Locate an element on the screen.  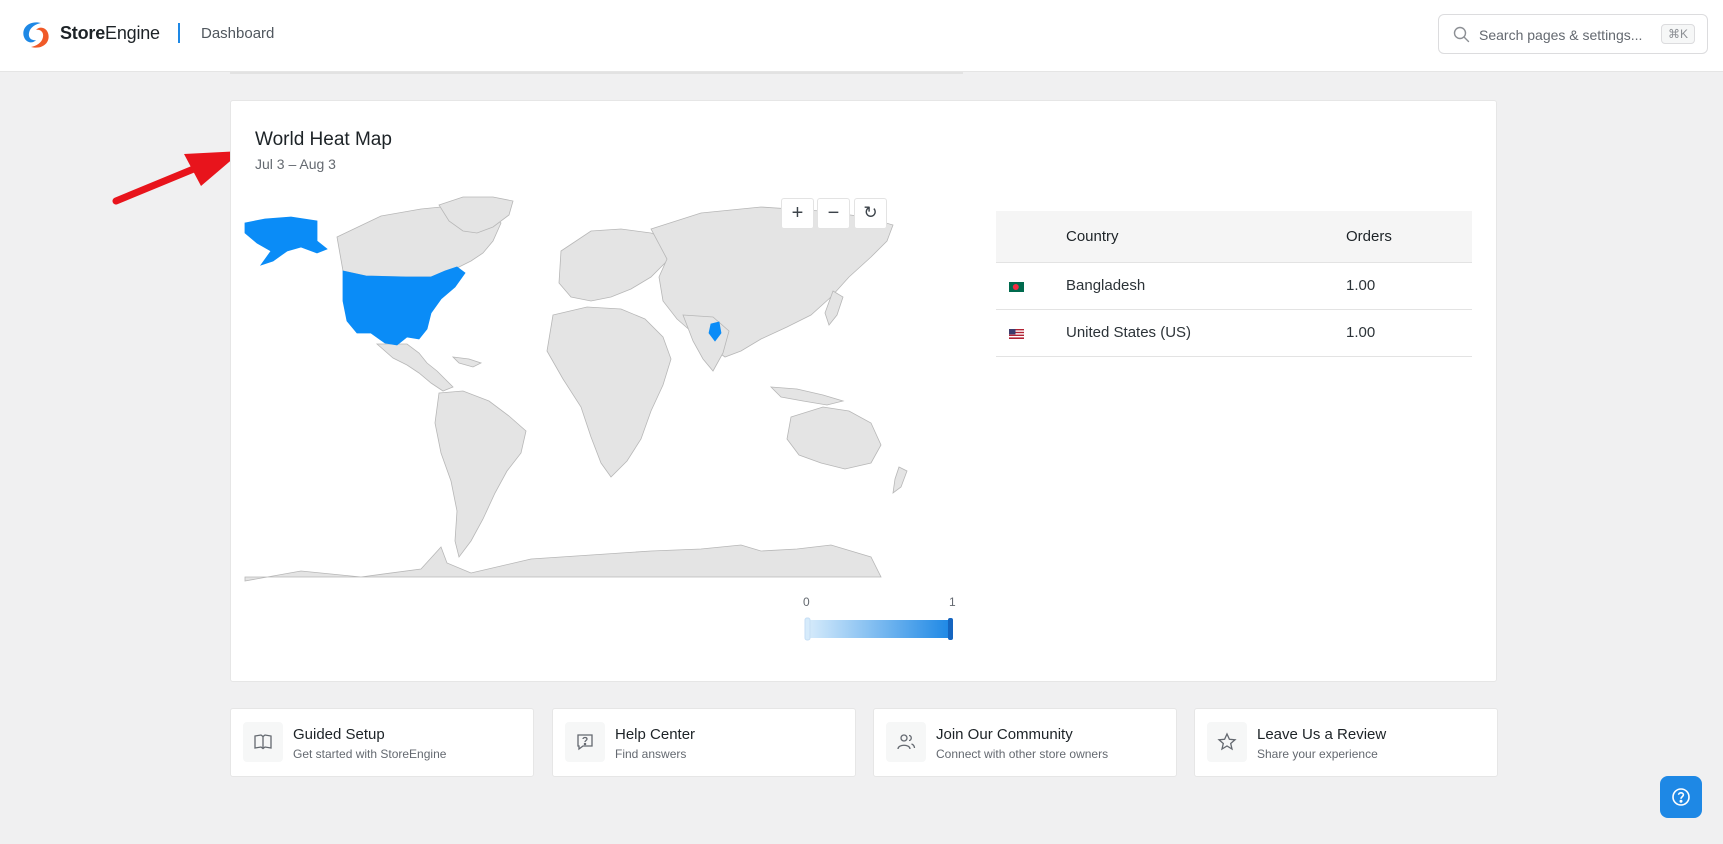
top-bar: StoreEngine Dashboard ⌘K is located at coordinates (861, 36).